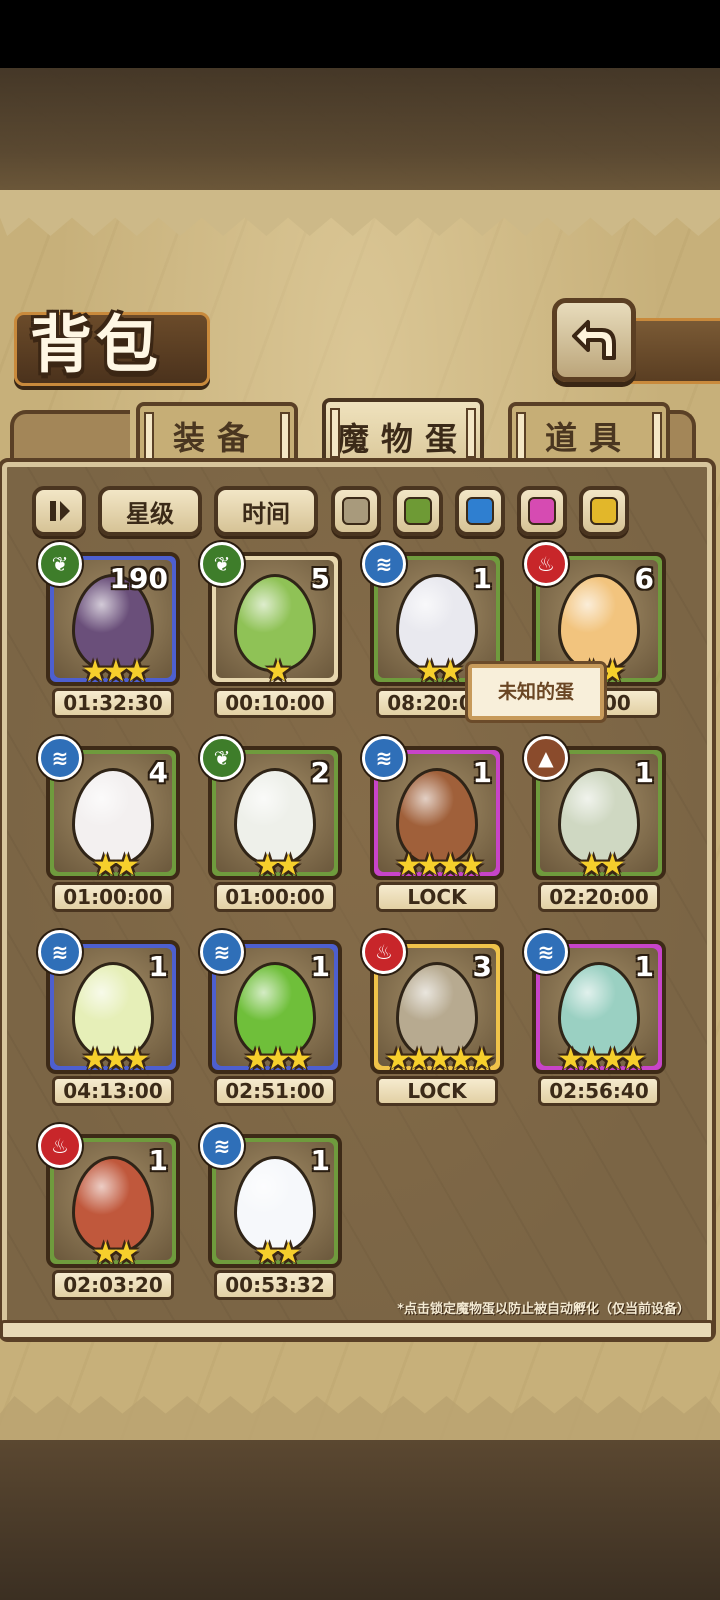 This screenshot has width=720, height=1600. What do you see at coordinates (271, 1019) in the screenshot?
I see `egg-card: 1 ★★★ ≋ 02:51:00` at bounding box center [271, 1019].